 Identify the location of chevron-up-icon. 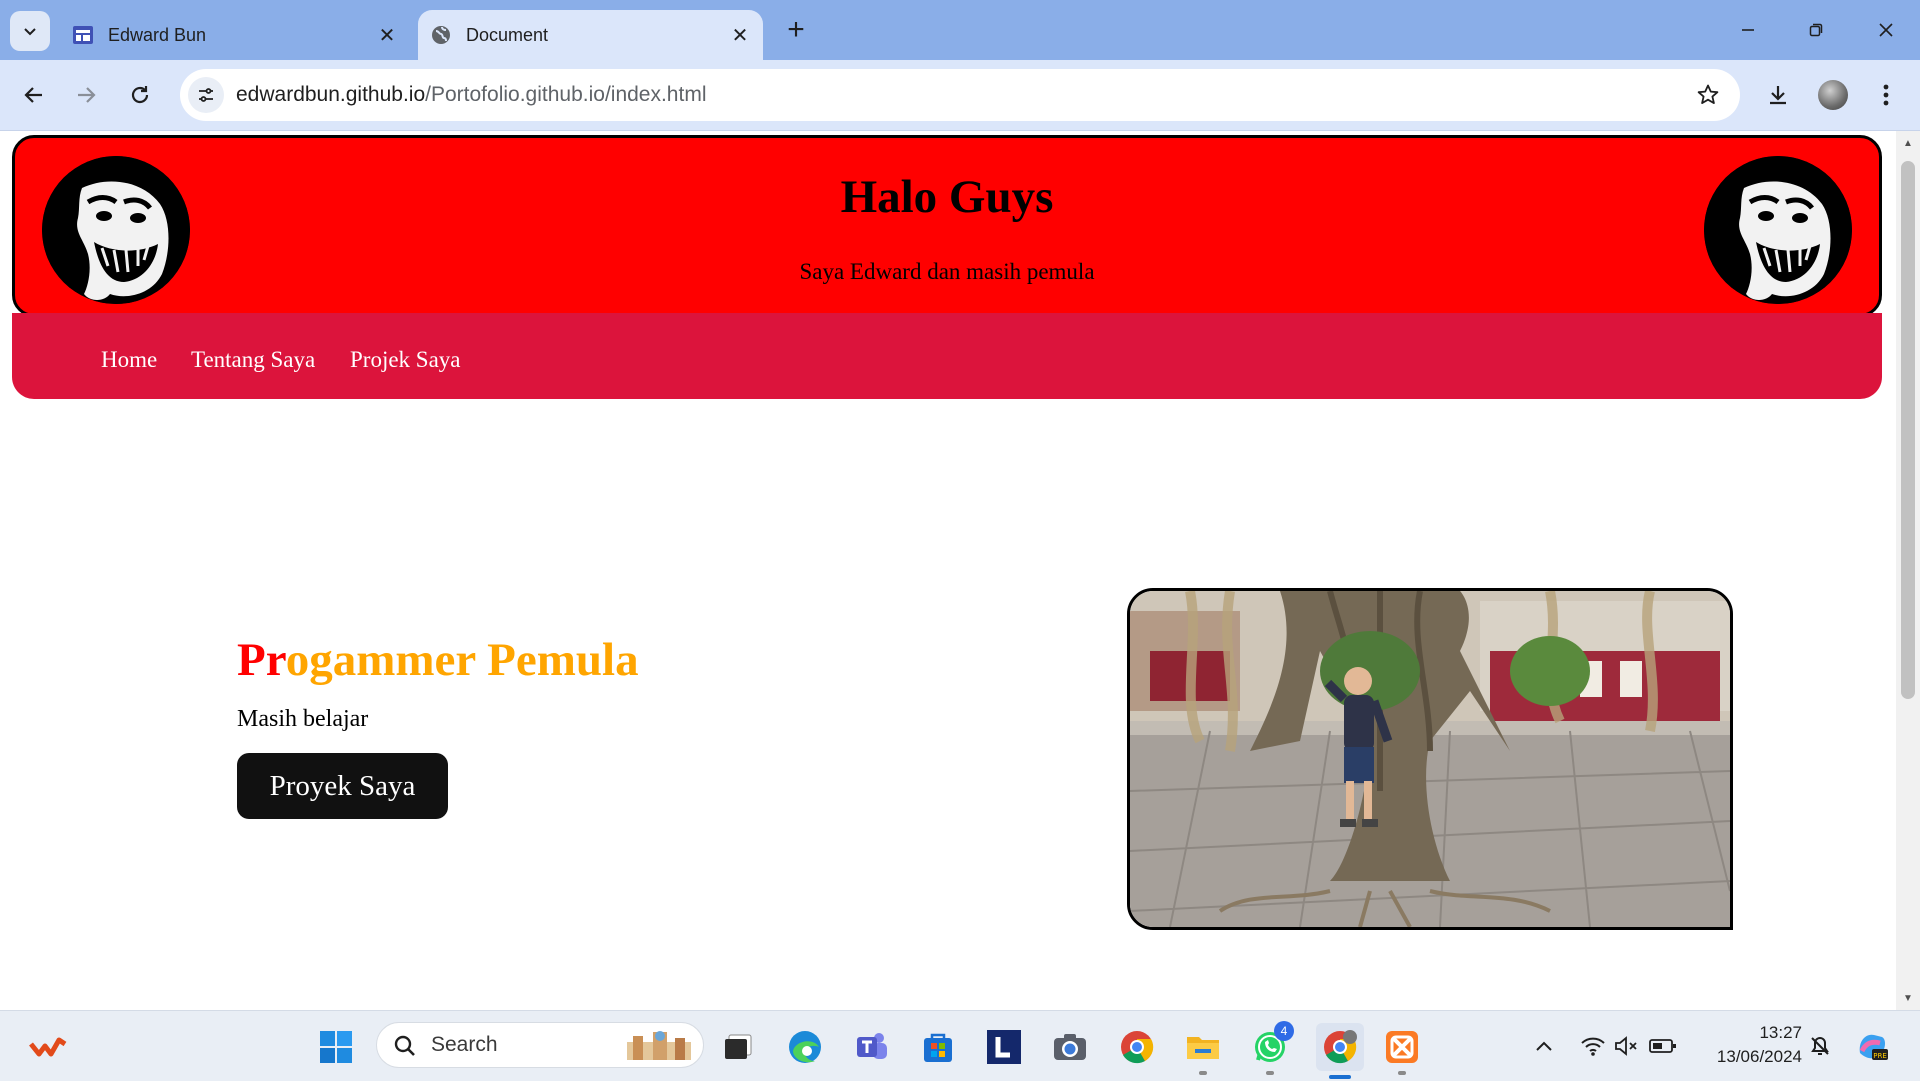
(1544, 1046).